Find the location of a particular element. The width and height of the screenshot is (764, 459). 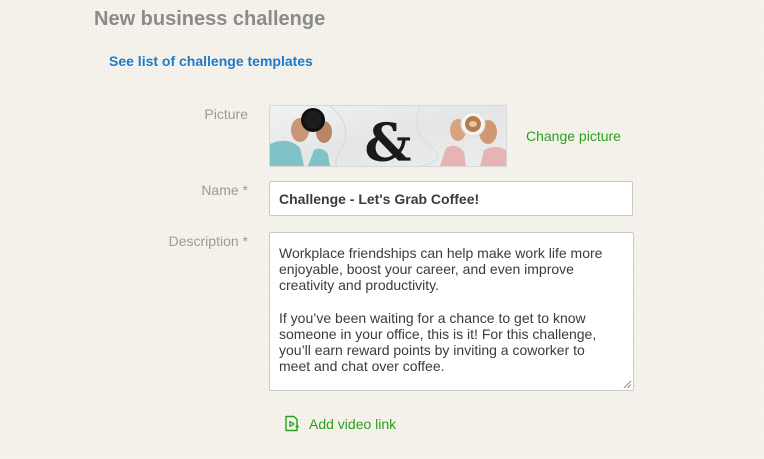

challenge-picture: & is located at coordinates (388, 136).